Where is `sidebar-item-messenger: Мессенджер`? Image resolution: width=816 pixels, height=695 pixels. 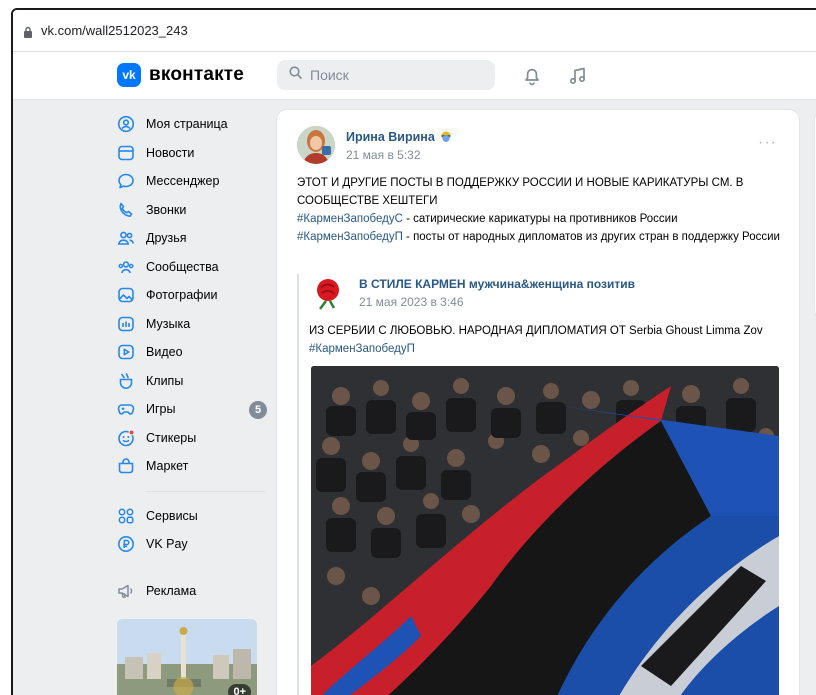 sidebar-item-messenger: Мессенджер is located at coordinates (192, 181).